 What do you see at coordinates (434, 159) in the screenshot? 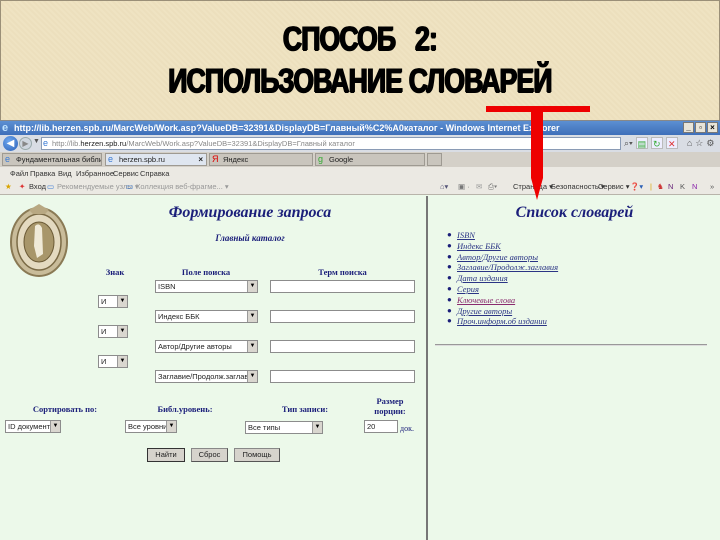
I see `new-tab-button` at bounding box center [434, 159].